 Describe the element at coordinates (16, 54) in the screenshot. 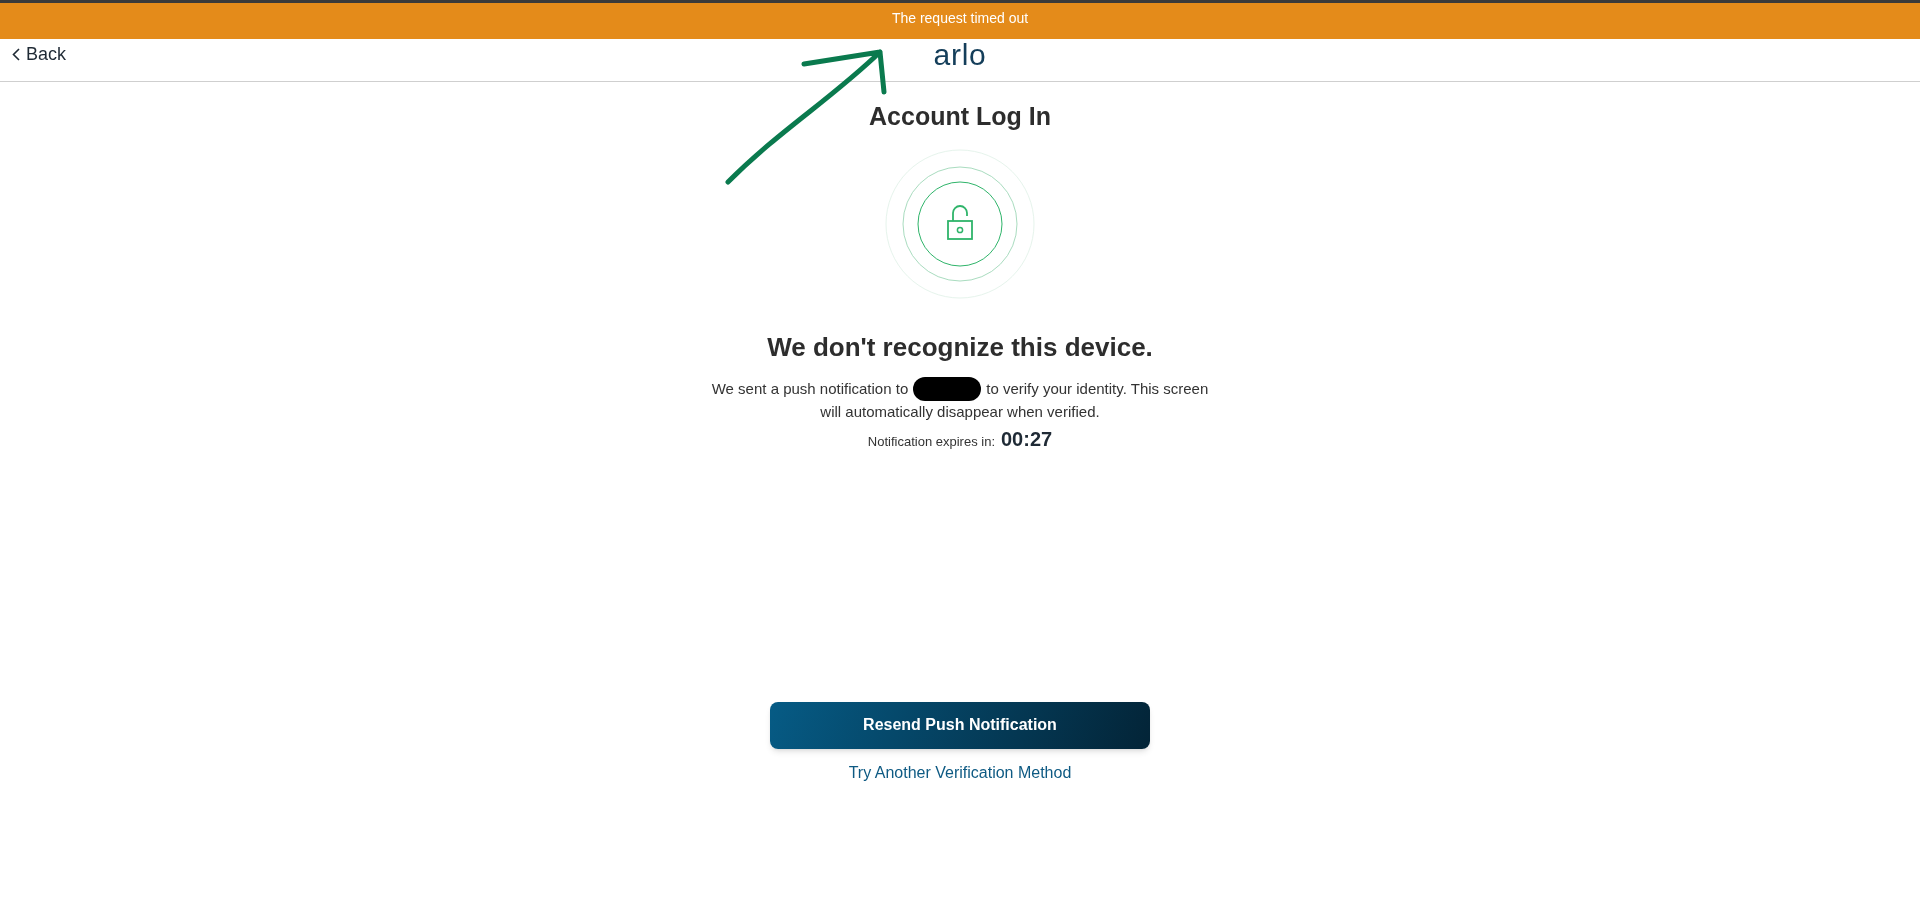

I see `chevron-left-icon` at that location.